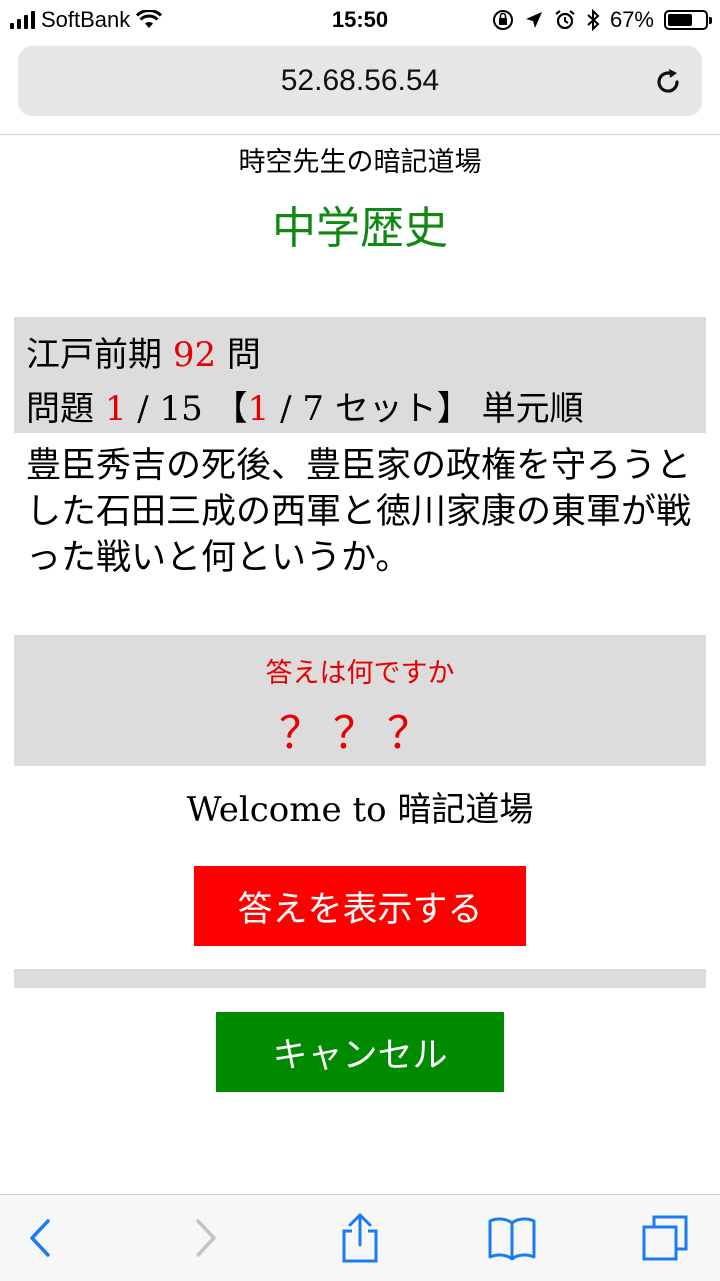  Describe the element at coordinates (565, 20) in the screenshot. I see `alarm-icon` at that location.